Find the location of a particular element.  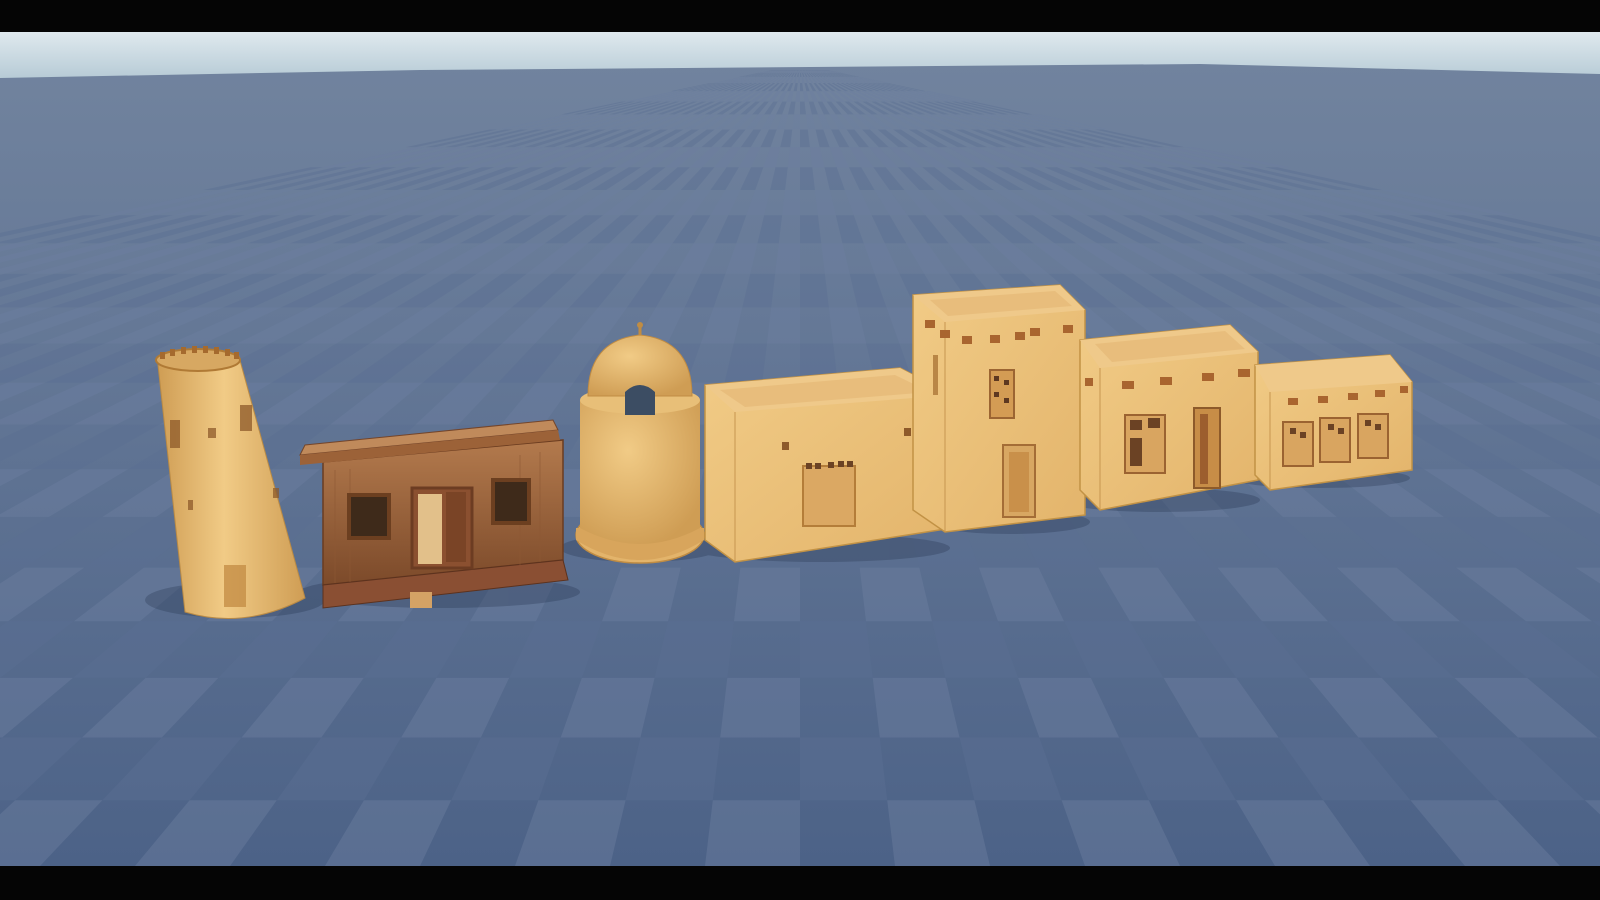

wooden-hut-model is located at coordinates (434, 514).